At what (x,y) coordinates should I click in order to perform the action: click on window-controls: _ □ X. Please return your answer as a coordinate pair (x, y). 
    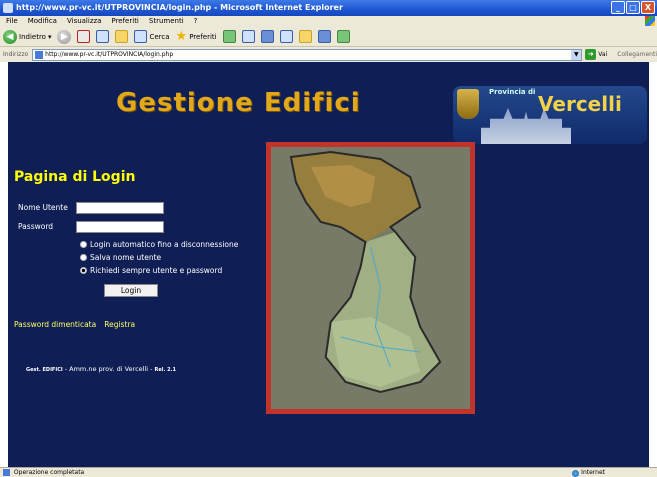
    Looking at the image, I should click on (633, 7).